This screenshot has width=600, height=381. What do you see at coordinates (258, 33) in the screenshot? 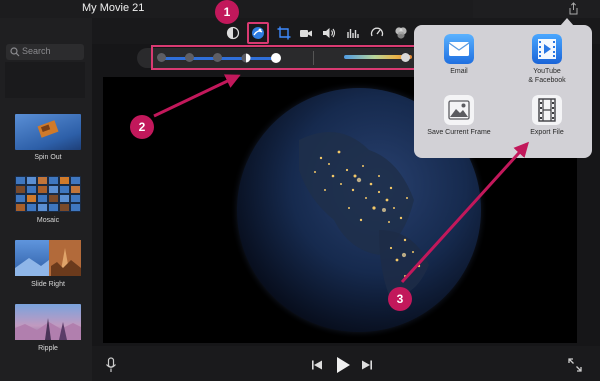
I see `color-correction-icon` at bounding box center [258, 33].